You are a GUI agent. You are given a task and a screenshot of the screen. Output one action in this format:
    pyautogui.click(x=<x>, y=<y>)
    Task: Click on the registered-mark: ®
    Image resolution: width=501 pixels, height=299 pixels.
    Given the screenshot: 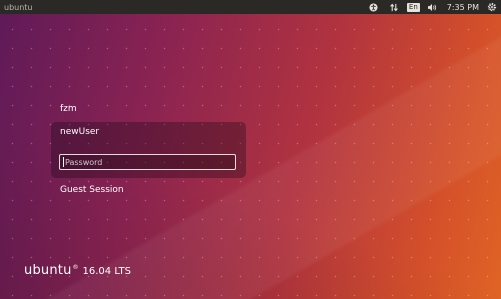 What is the action you would take?
    pyautogui.click(x=75, y=267)
    